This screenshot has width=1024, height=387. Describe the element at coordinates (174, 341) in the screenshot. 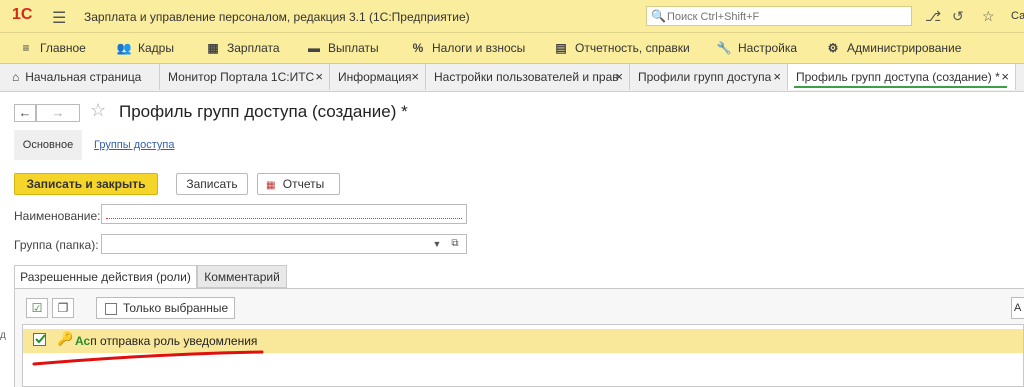

I see `role-name-rest: п отправка роль уведомления` at that location.